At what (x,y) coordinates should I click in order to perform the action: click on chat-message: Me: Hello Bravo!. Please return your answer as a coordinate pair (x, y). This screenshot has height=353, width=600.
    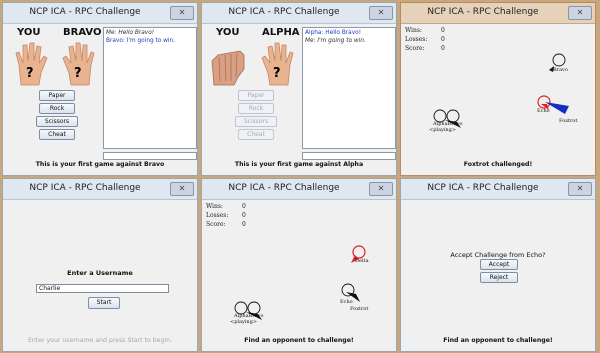
    Looking at the image, I should click on (130, 33).